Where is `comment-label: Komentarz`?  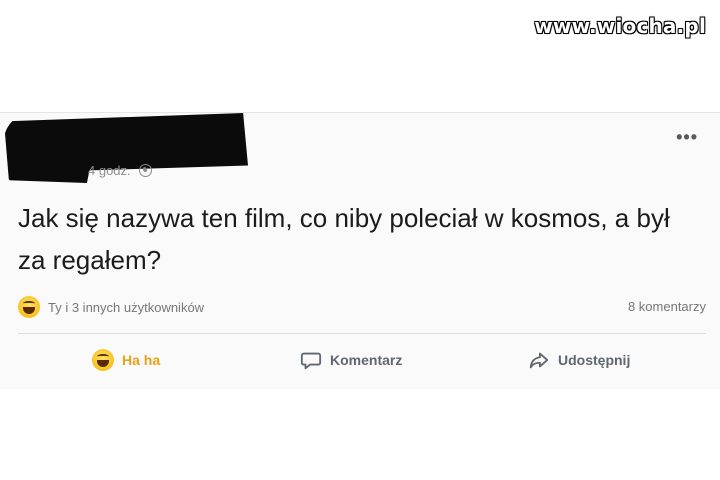 comment-label: Komentarz is located at coordinates (366, 360).